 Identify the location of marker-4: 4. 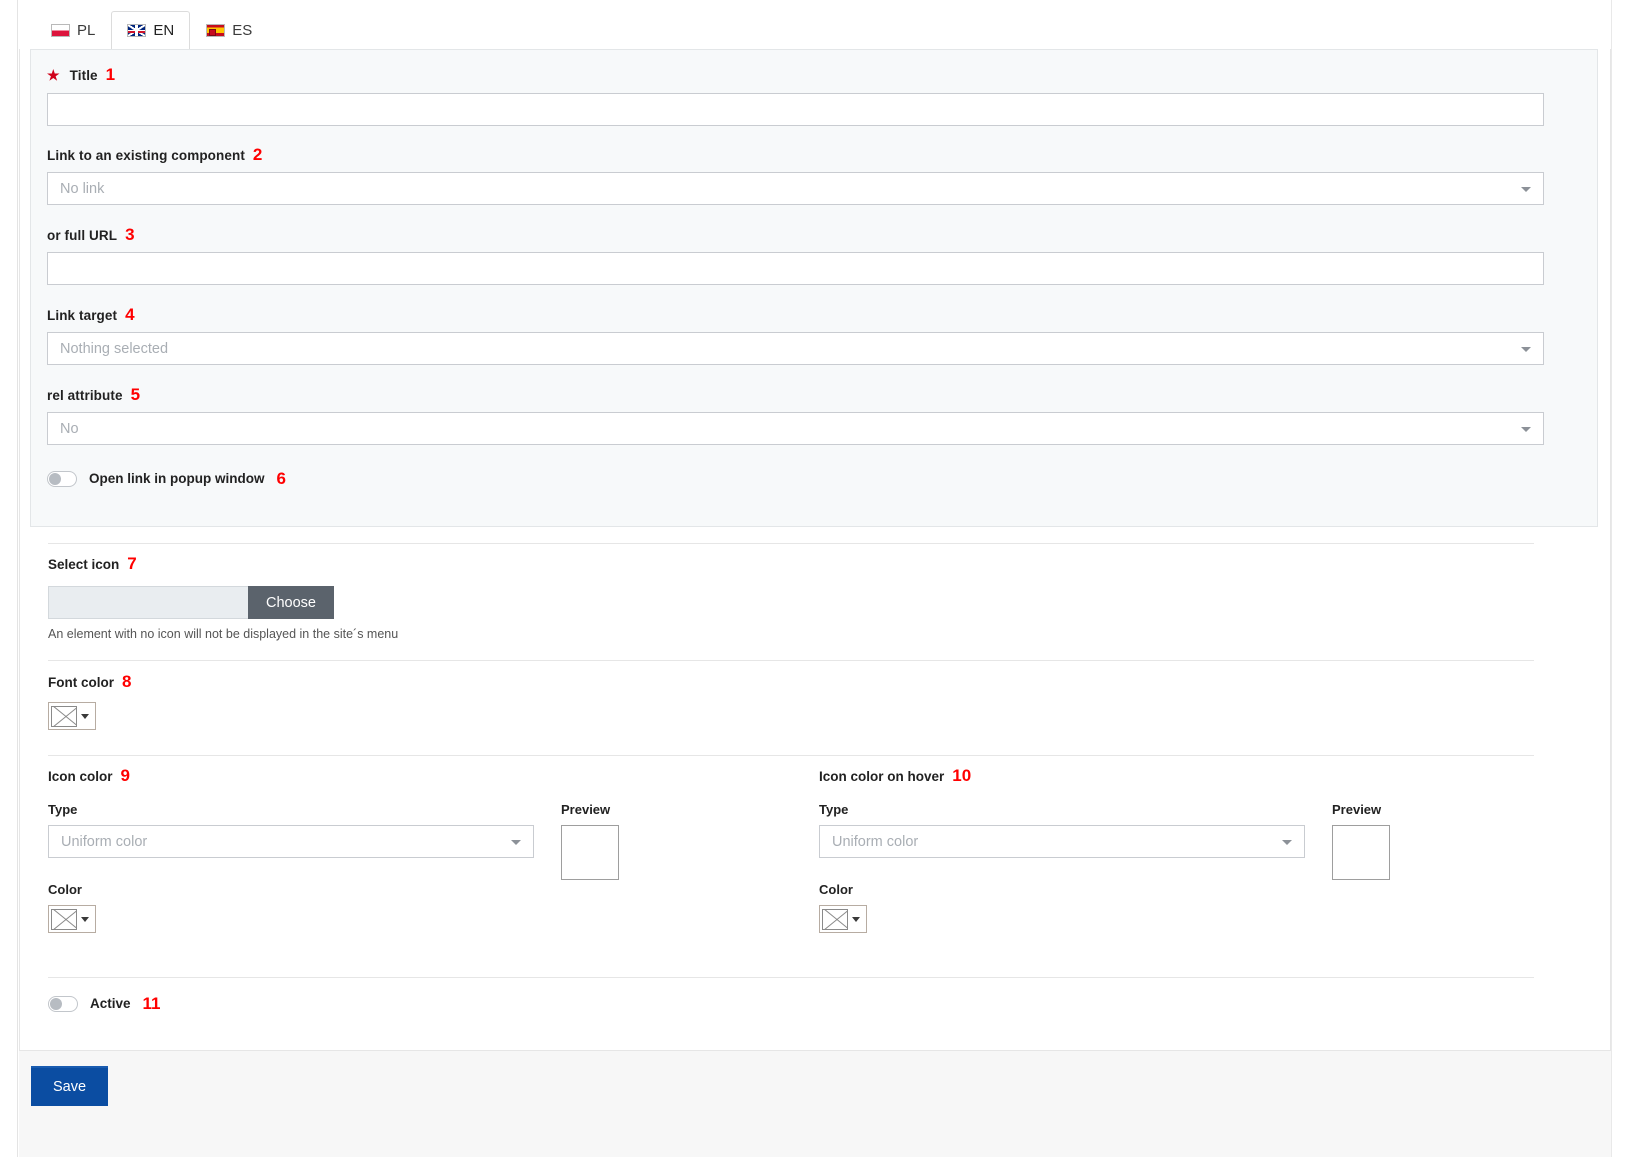
(130, 314).